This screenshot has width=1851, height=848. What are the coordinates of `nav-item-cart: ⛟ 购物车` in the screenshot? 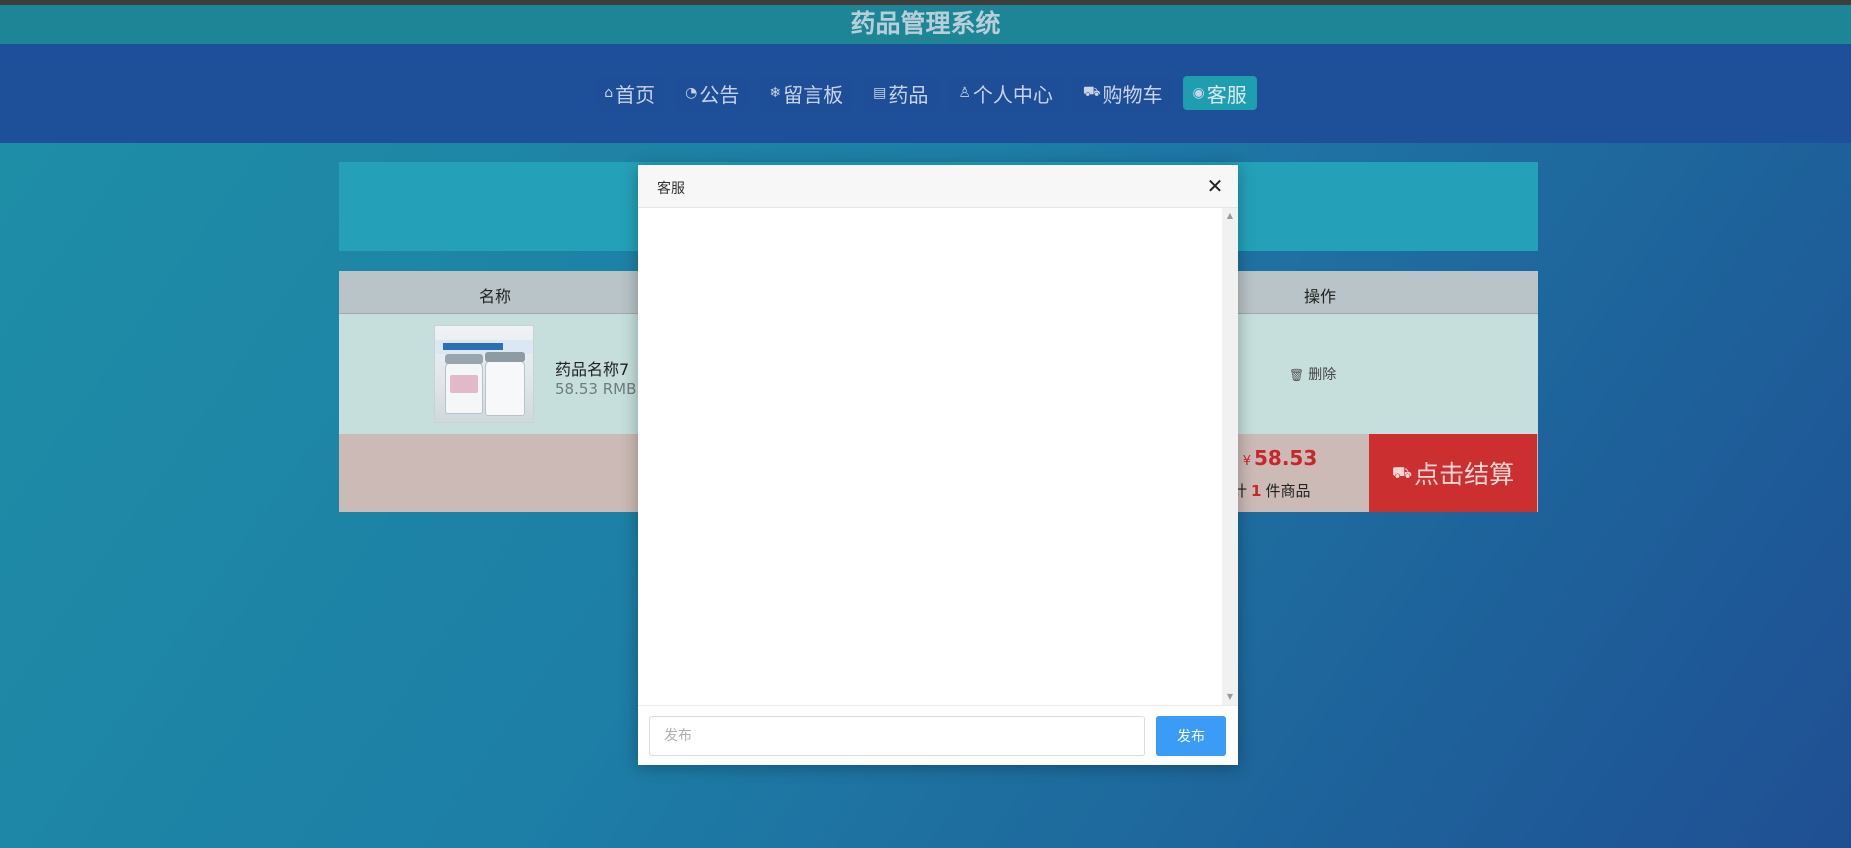 It's located at (1122, 93).